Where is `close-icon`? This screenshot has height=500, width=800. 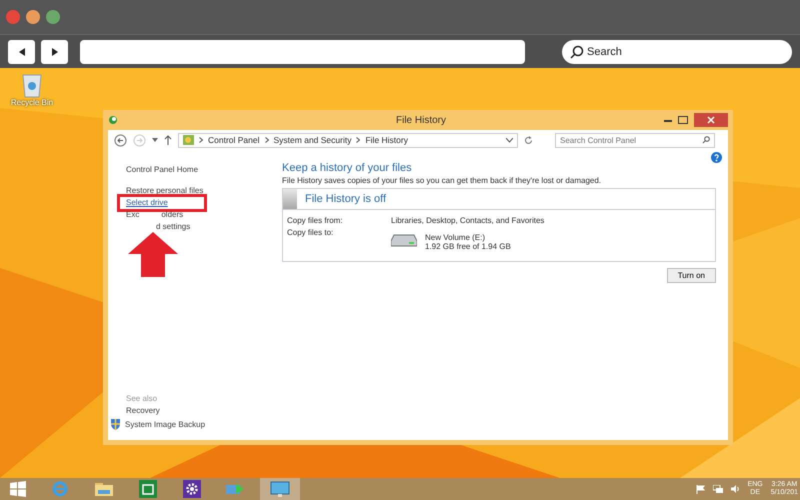 close-icon is located at coordinates (711, 120).